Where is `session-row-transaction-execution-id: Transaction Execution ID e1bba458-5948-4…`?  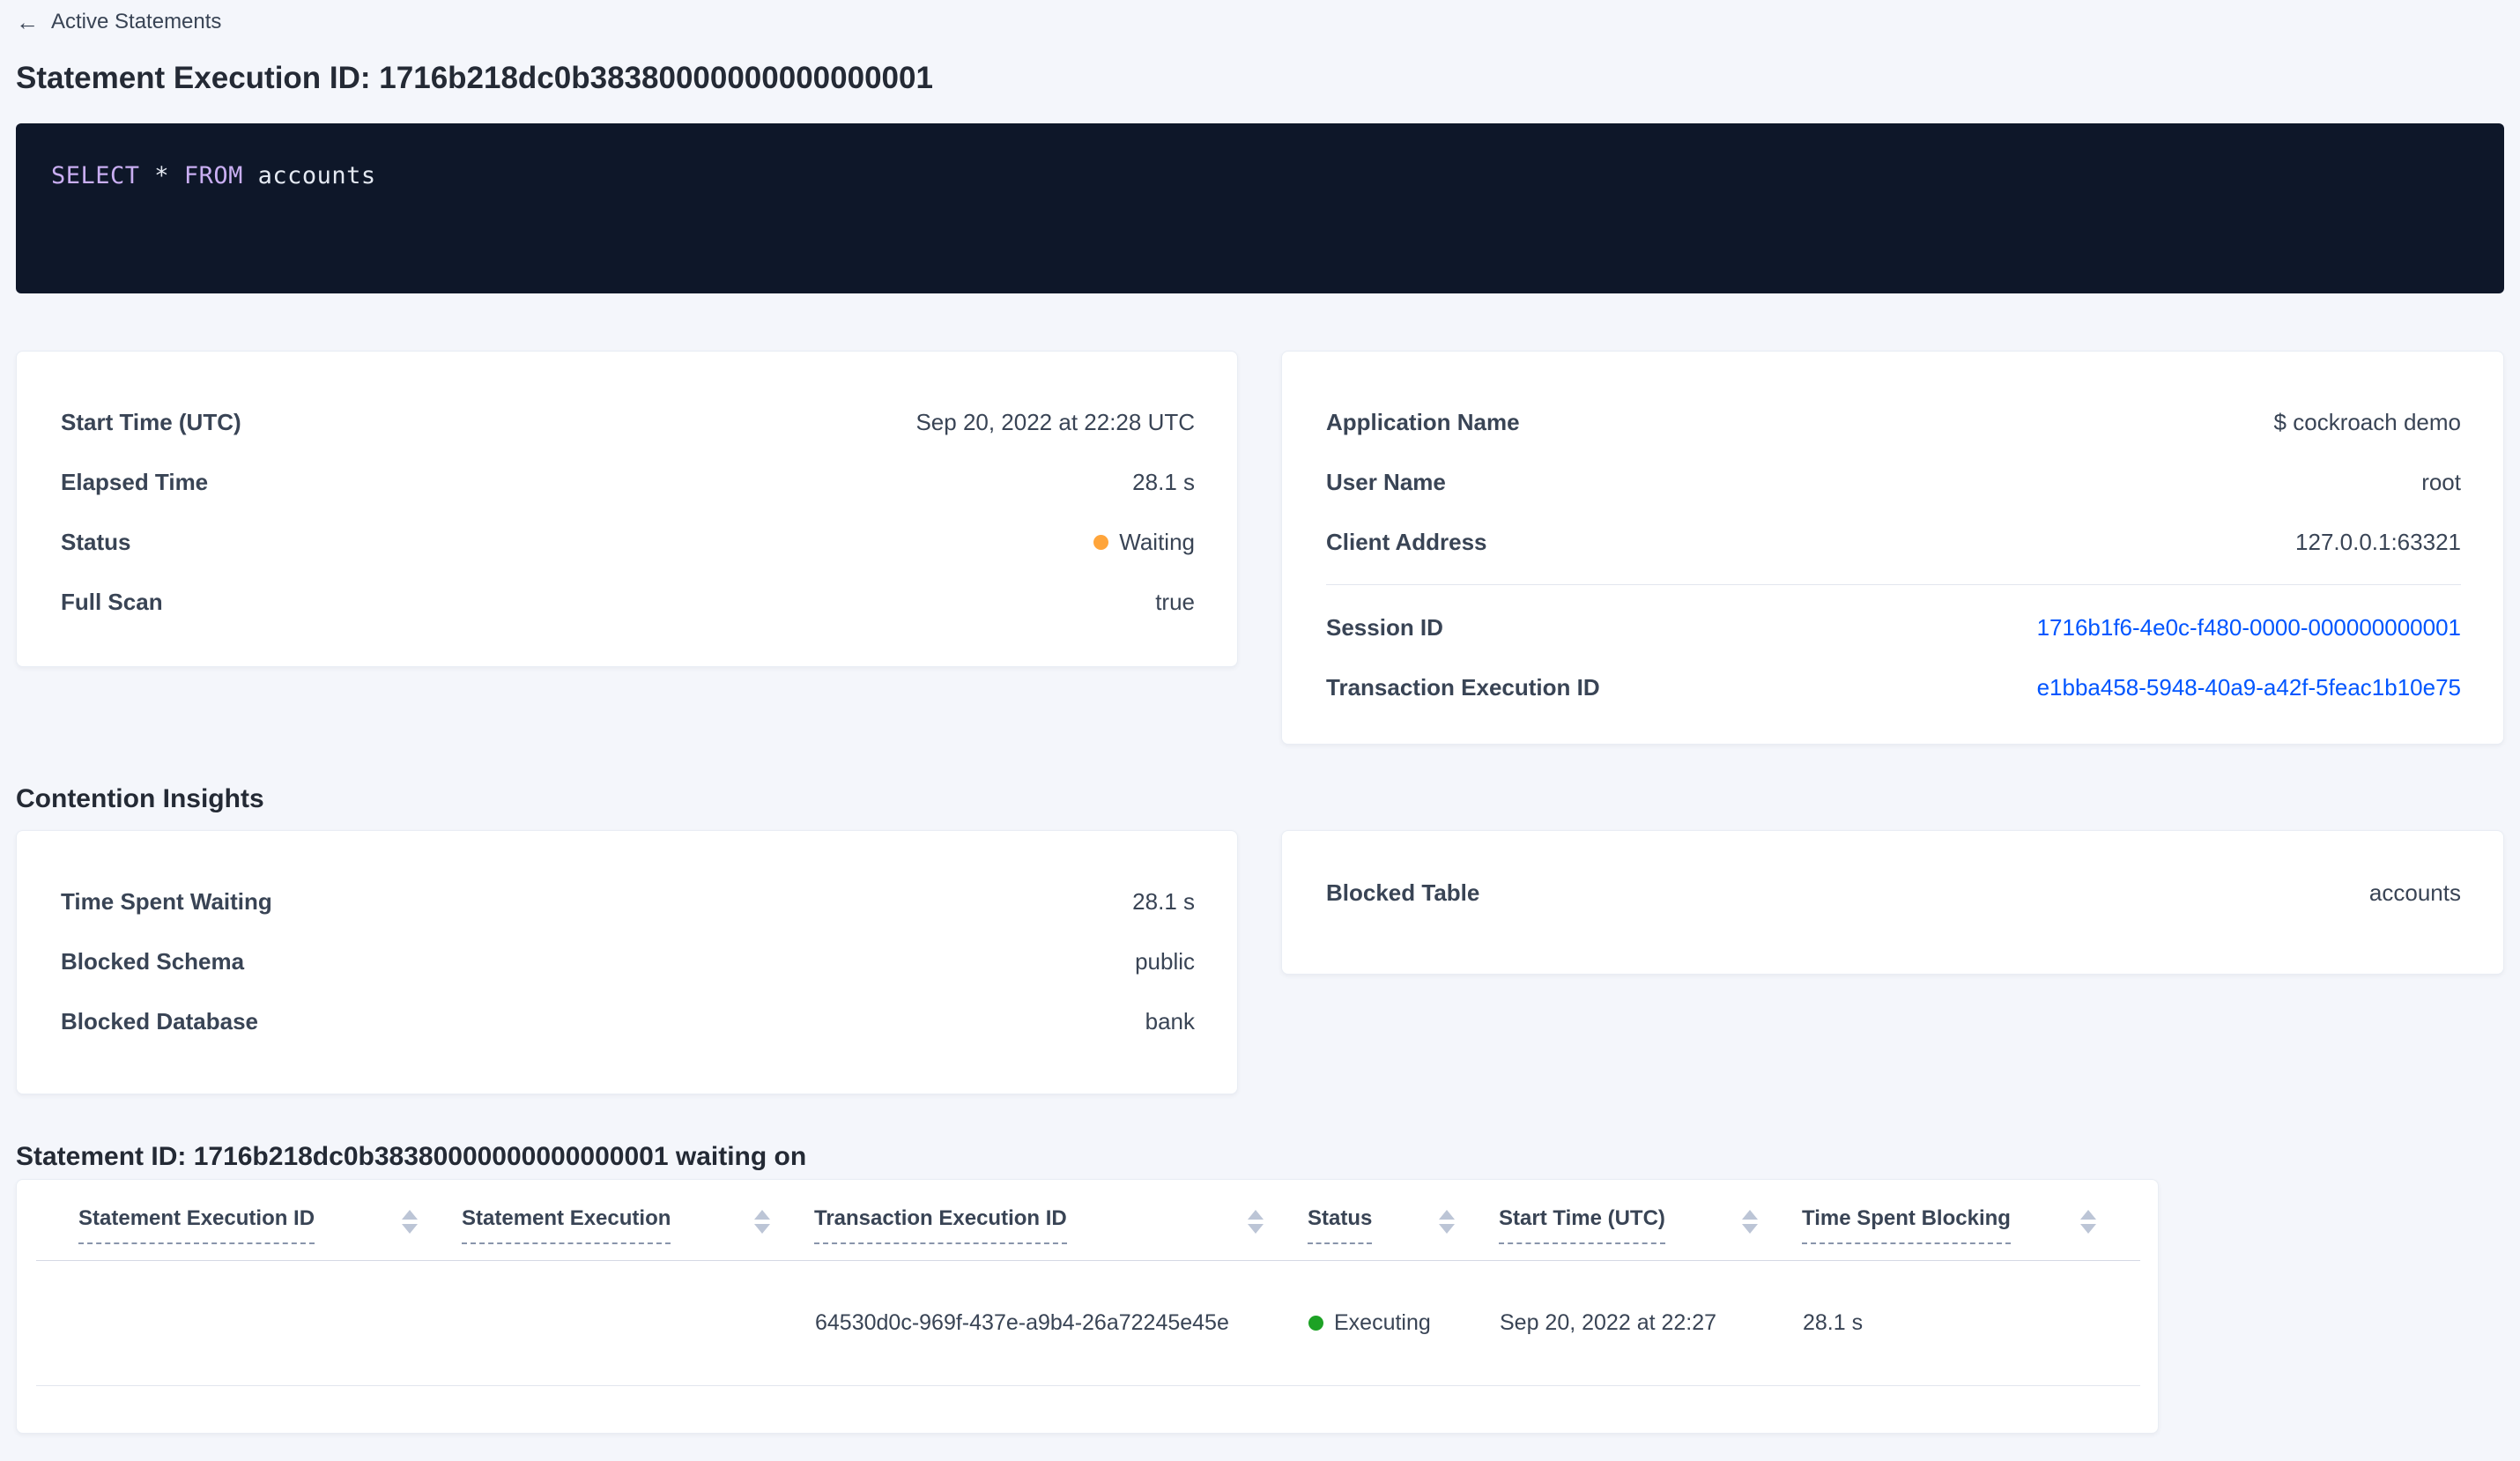 session-row-transaction-execution-id: Transaction Execution ID e1bba458-5948-4… is located at coordinates (1893, 687).